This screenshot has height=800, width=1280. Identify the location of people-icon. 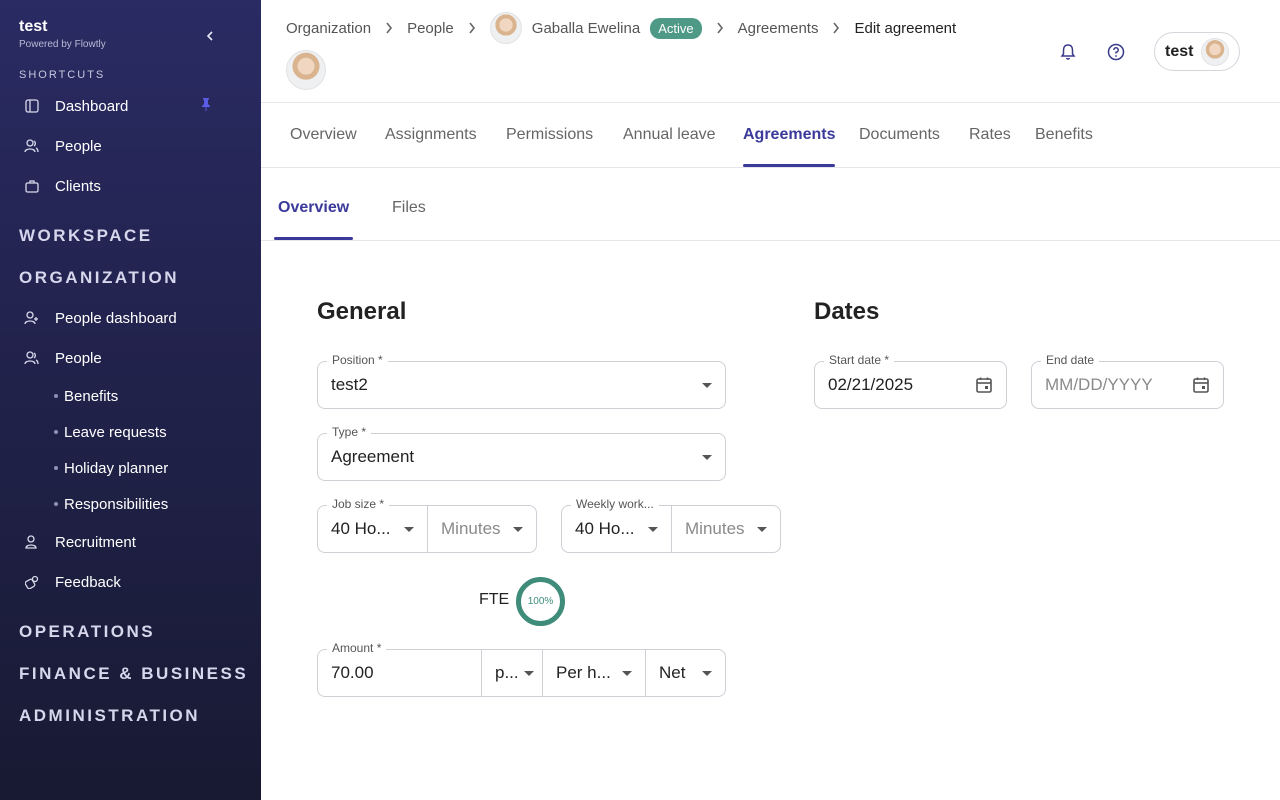
(31, 358).